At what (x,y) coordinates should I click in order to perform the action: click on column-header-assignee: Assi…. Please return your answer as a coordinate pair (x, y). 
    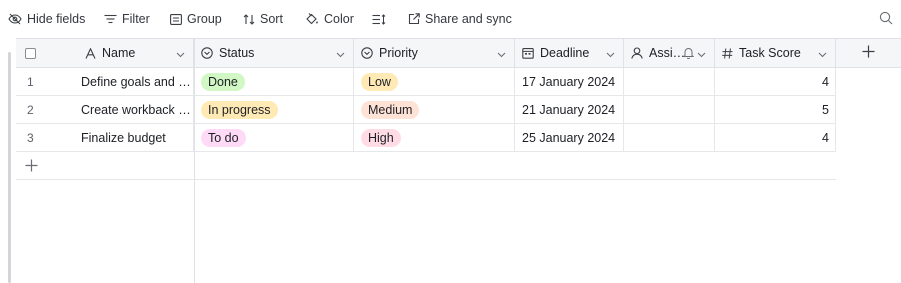
    Looking at the image, I should click on (669, 53).